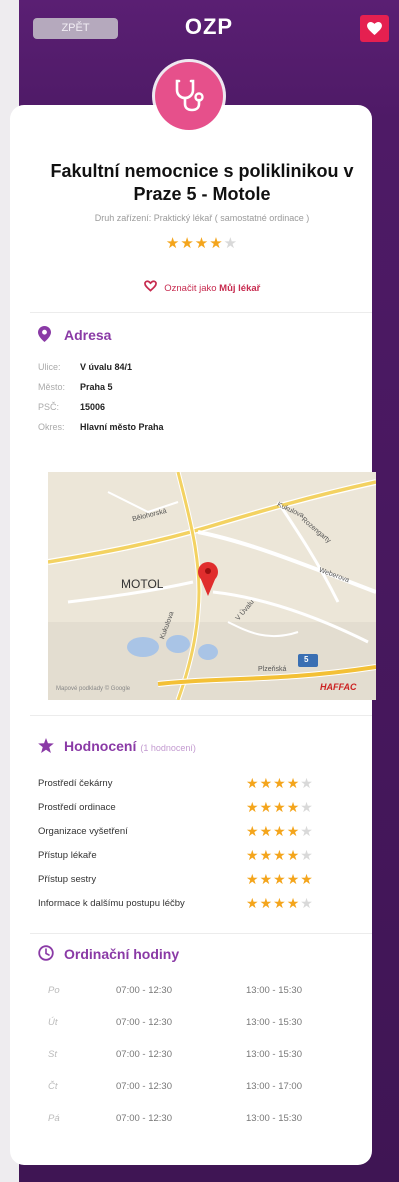  Describe the element at coordinates (52, 1054) in the screenshot. I see `hours-day: St` at that location.